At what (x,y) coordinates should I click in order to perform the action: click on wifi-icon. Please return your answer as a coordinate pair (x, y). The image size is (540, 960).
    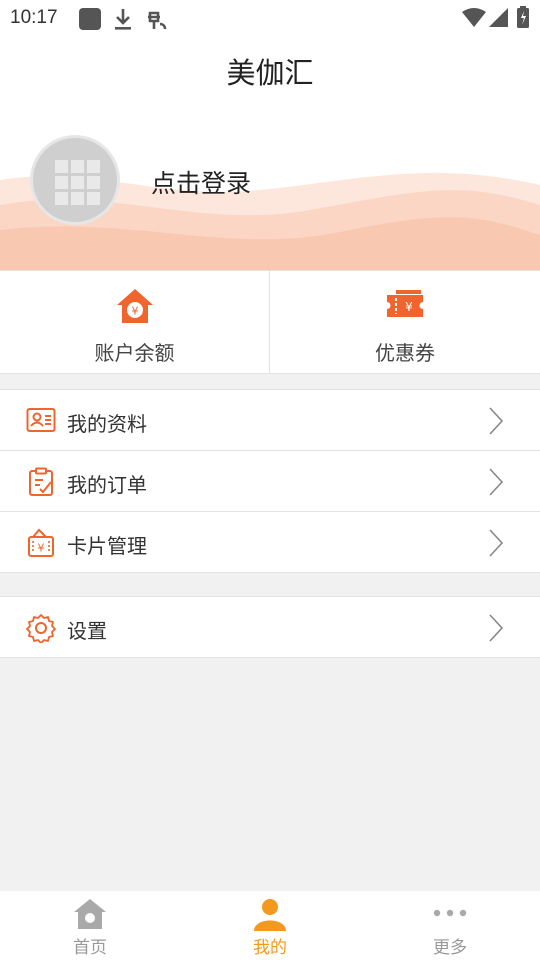
    Looking at the image, I should click on (474, 20).